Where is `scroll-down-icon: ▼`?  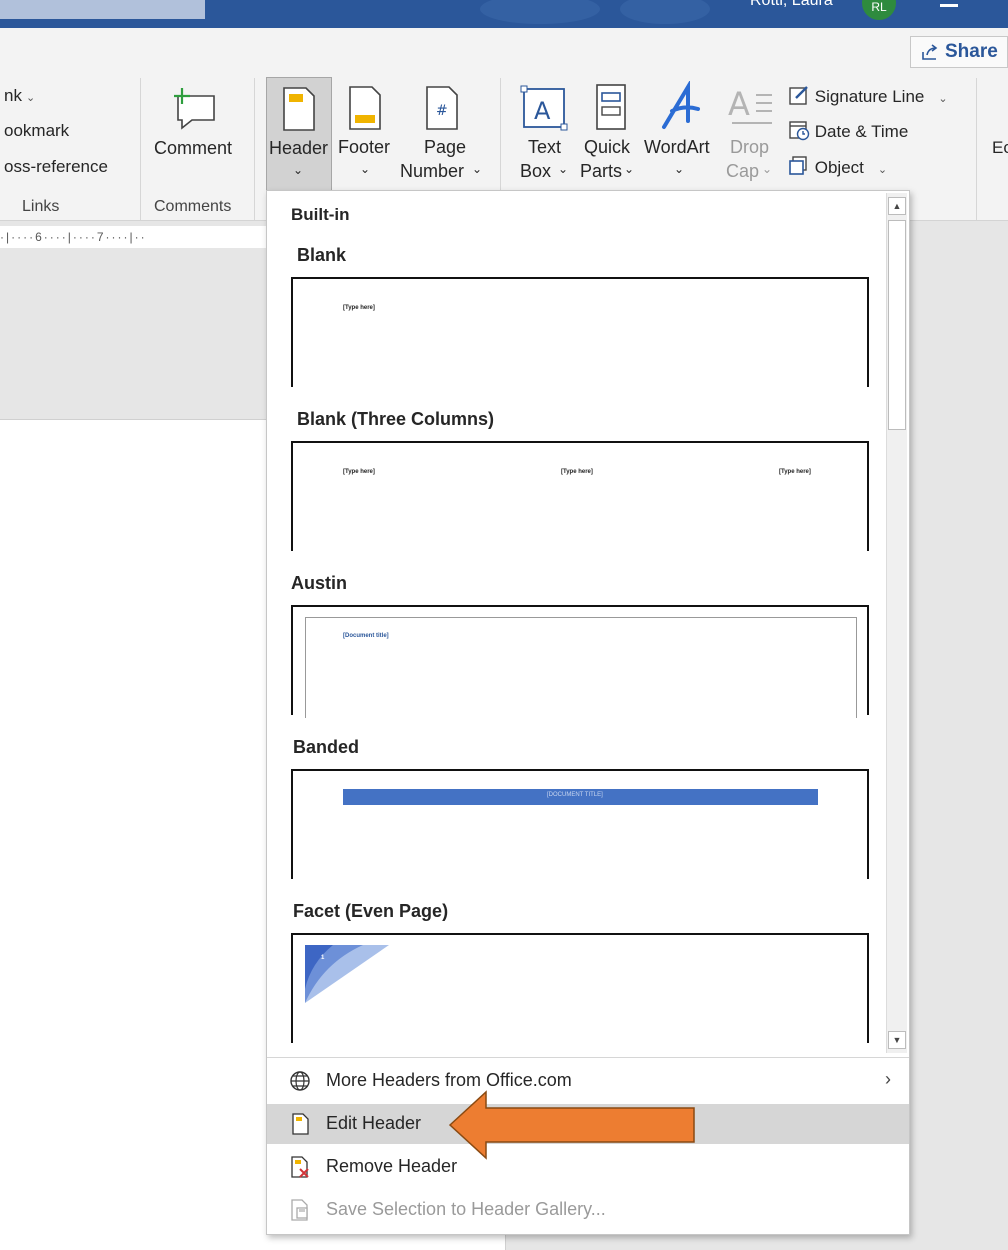 scroll-down-icon: ▼ is located at coordinates (897, 1040).